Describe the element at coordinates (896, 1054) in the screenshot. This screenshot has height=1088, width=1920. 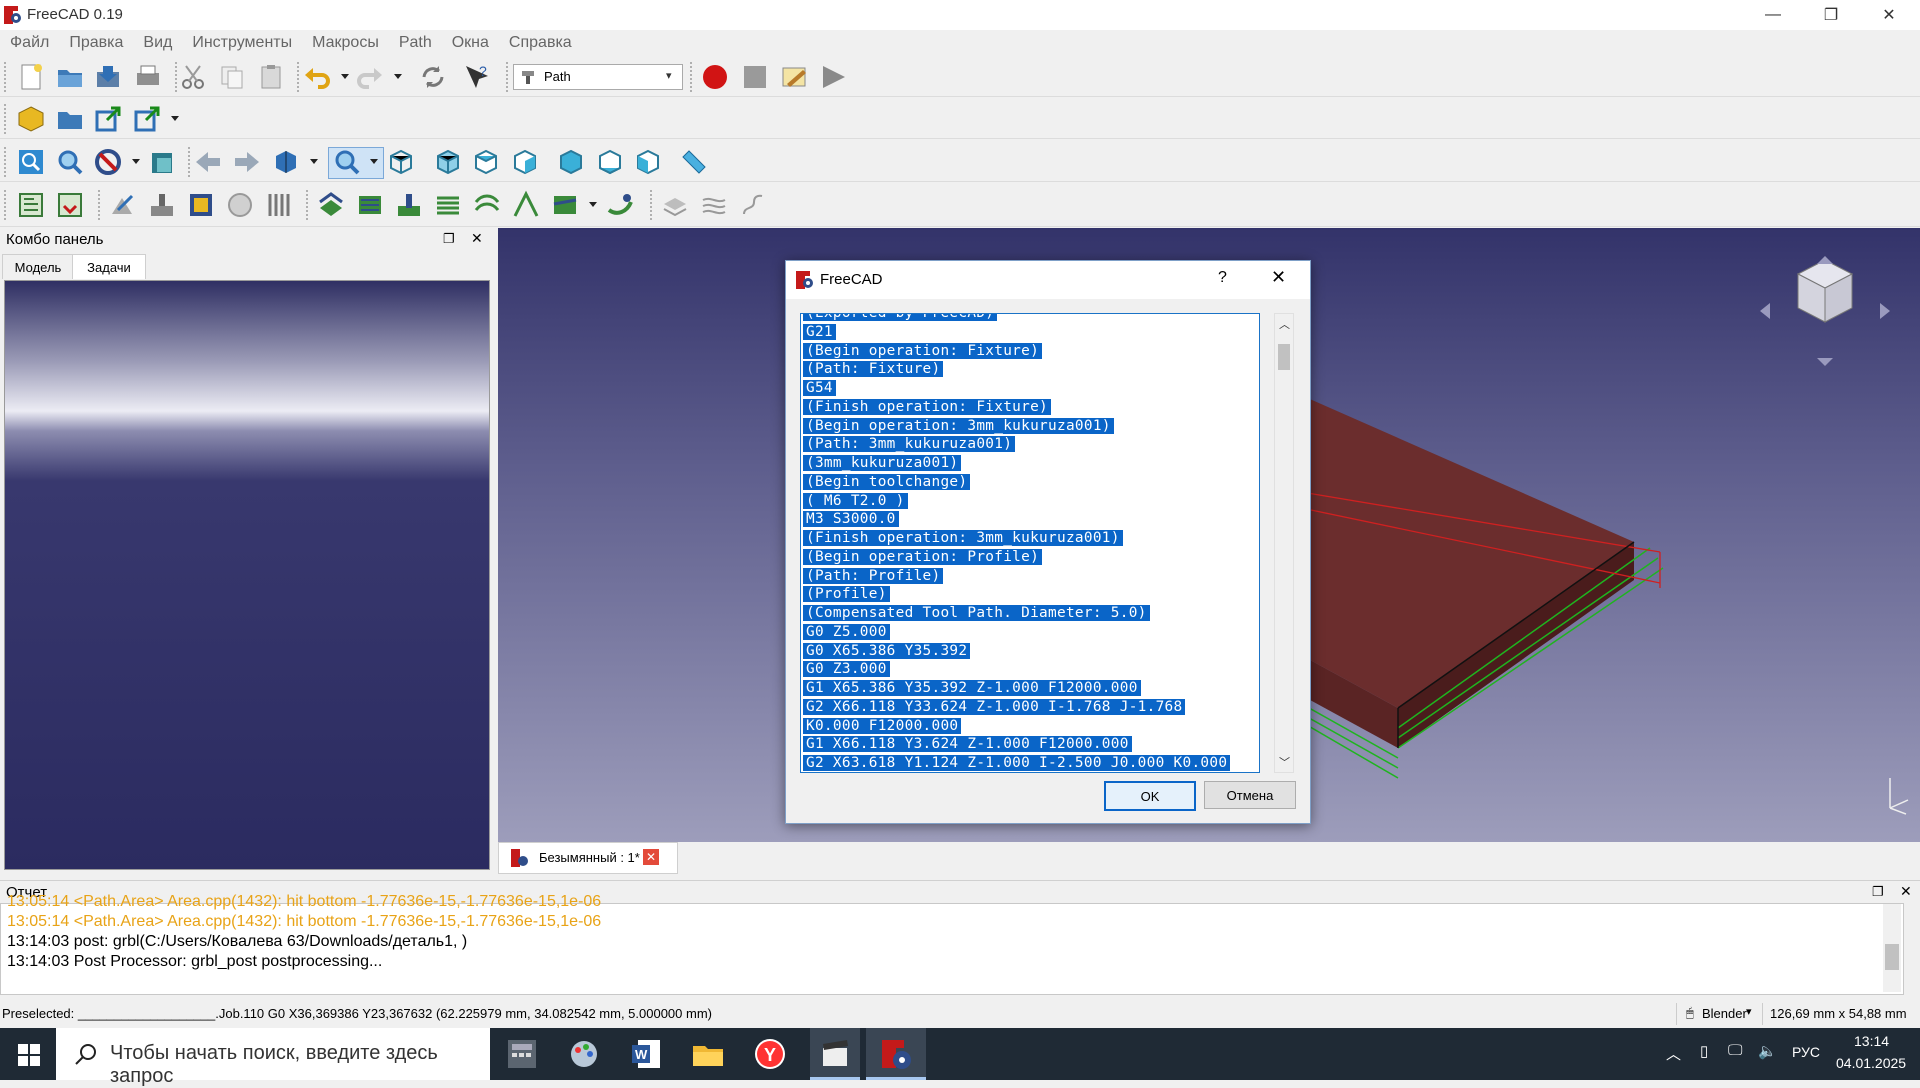
I see `freecad-taskbar-icon` at that location.